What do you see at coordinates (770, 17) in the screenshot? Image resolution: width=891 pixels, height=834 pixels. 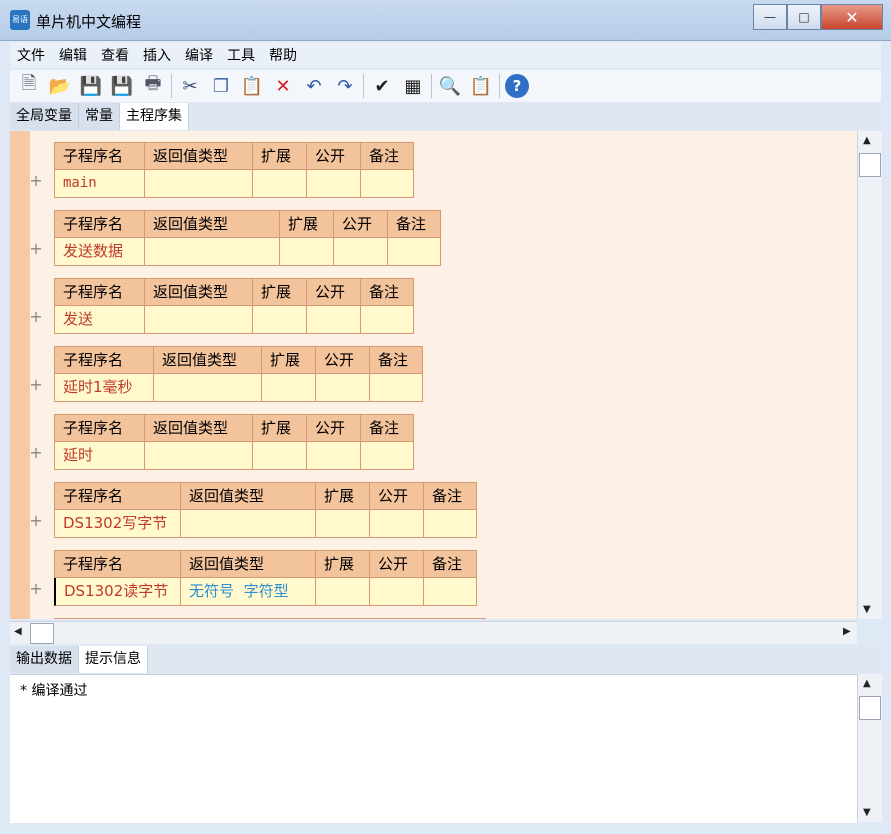 I see `minimize-button: —` at bounding box center [770, 17].